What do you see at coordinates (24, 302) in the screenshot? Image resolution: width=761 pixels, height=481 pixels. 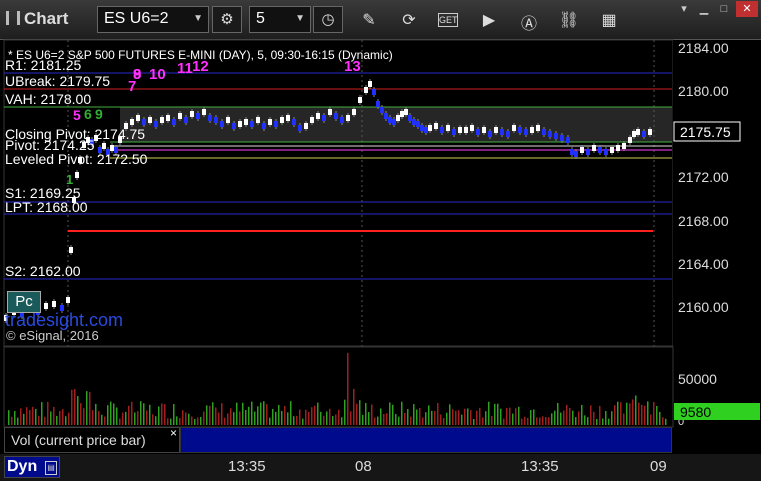 I see `pc-button: Pc` at bounding box center [24, 302].